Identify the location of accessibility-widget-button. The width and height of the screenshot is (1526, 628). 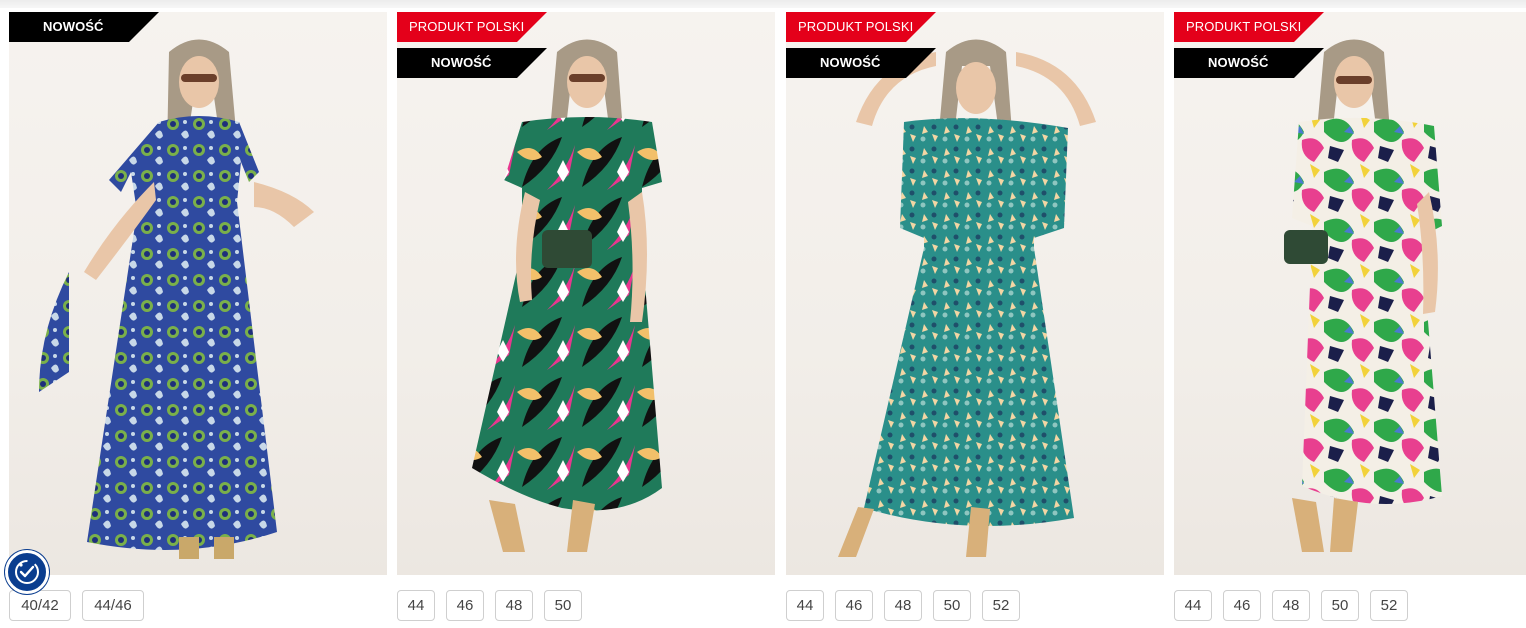
(27, 572).